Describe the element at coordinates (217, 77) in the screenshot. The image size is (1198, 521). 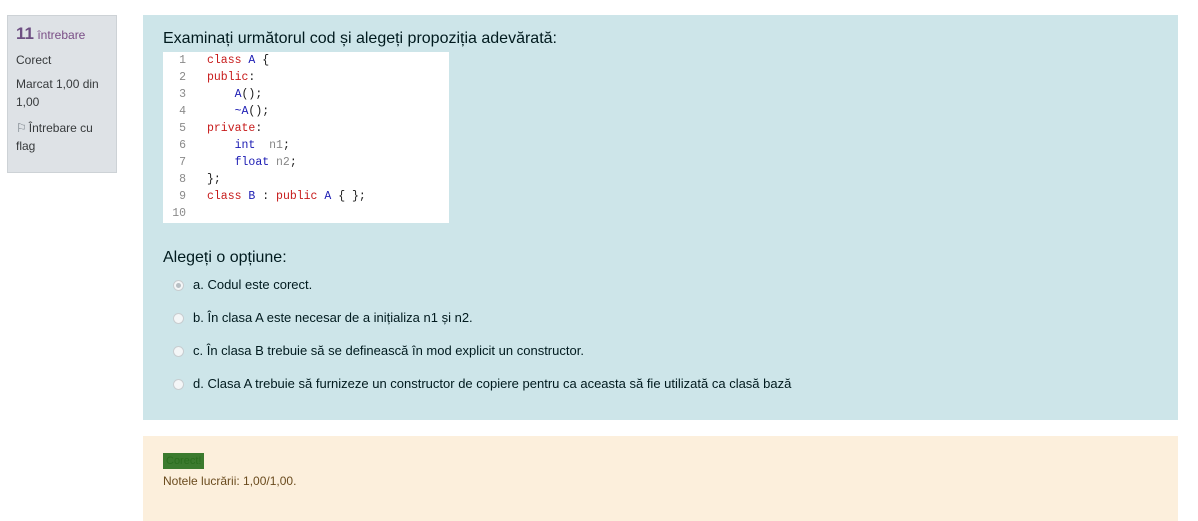
I see `code-line: 2 public:` at that location.